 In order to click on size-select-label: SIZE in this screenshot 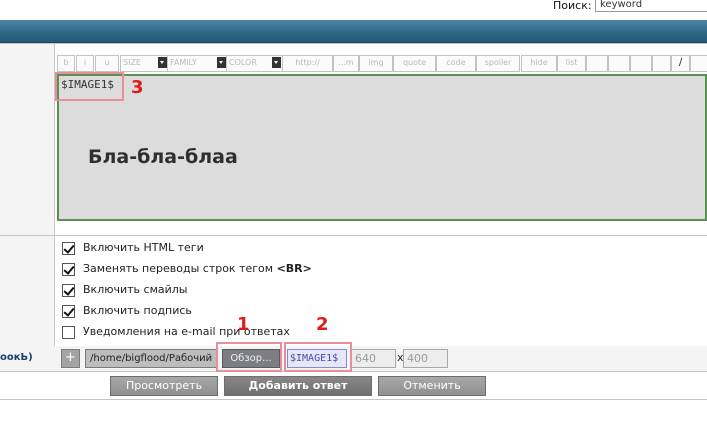, I will do `click(132, 62)`.